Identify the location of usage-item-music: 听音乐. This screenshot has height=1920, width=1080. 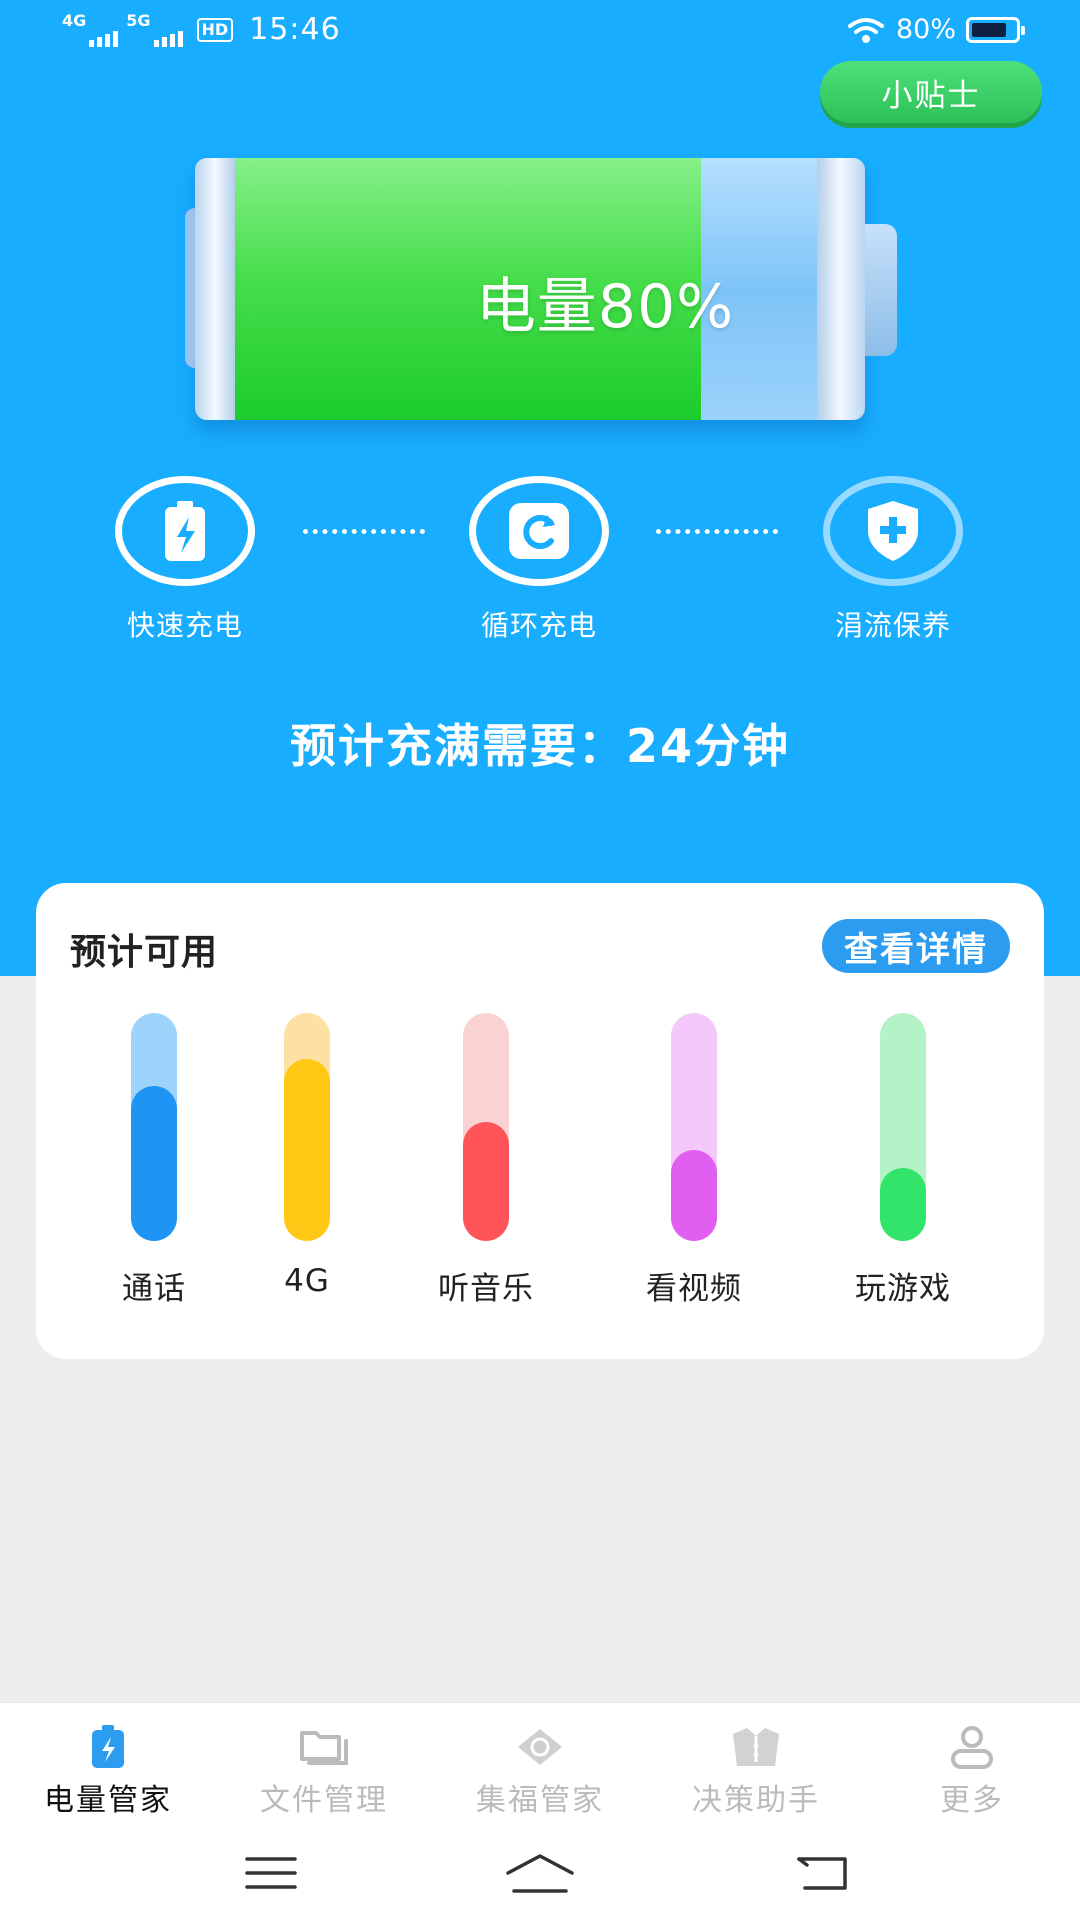
(486, 1160).